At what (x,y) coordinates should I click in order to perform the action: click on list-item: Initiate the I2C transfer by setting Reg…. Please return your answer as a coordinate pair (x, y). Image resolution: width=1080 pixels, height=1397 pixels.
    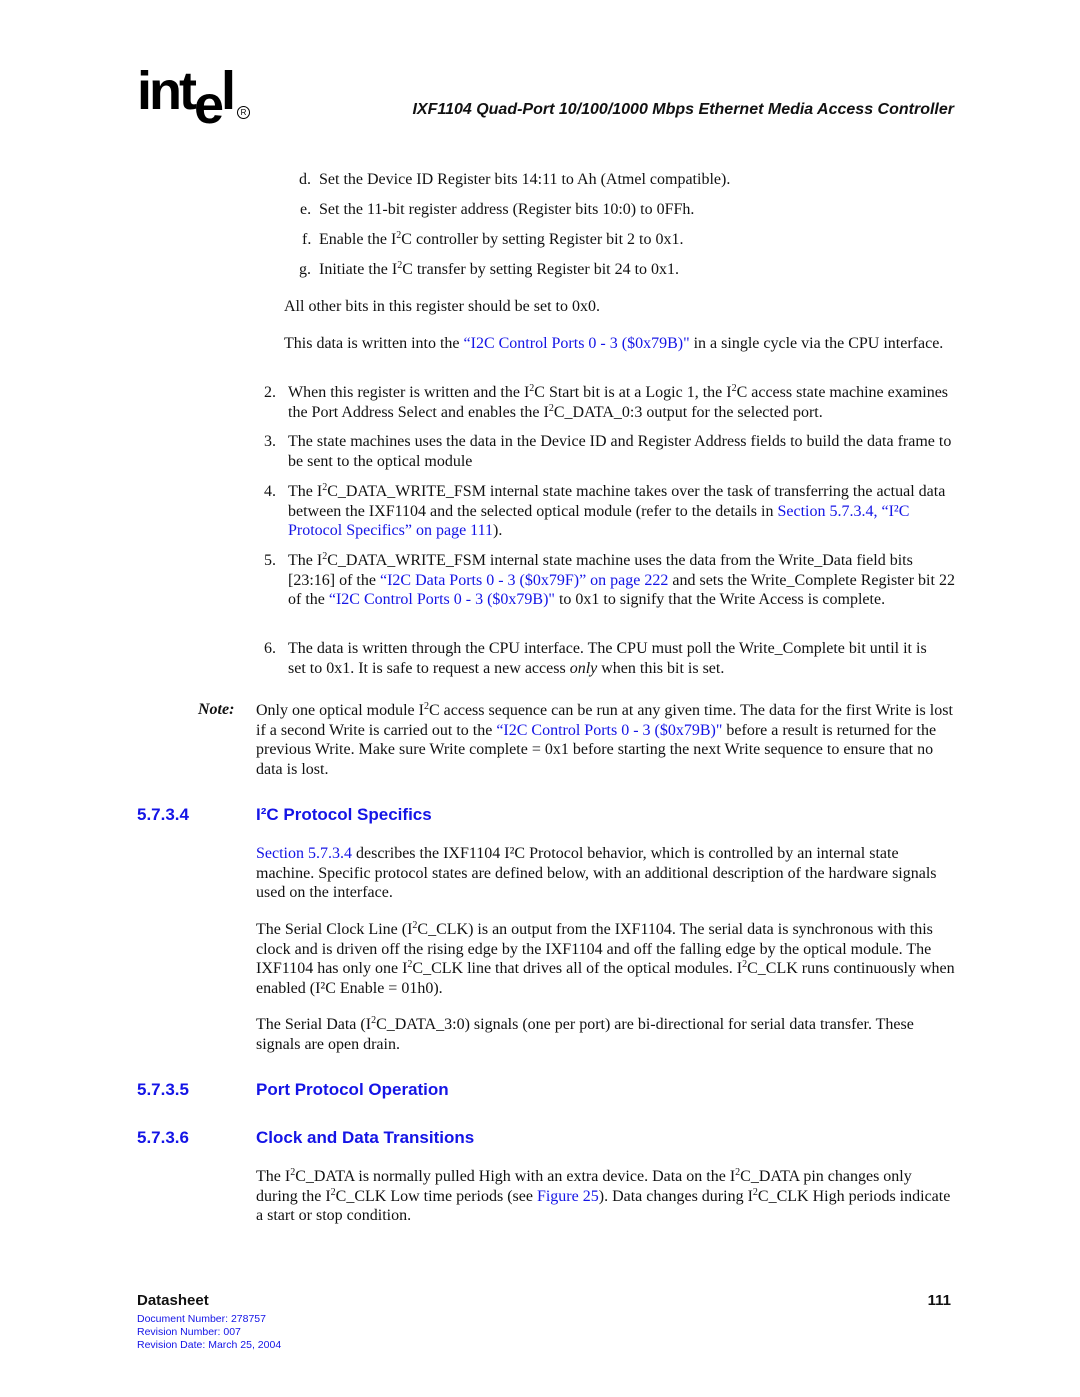
    Looking at the image, I should click on (499, 269).